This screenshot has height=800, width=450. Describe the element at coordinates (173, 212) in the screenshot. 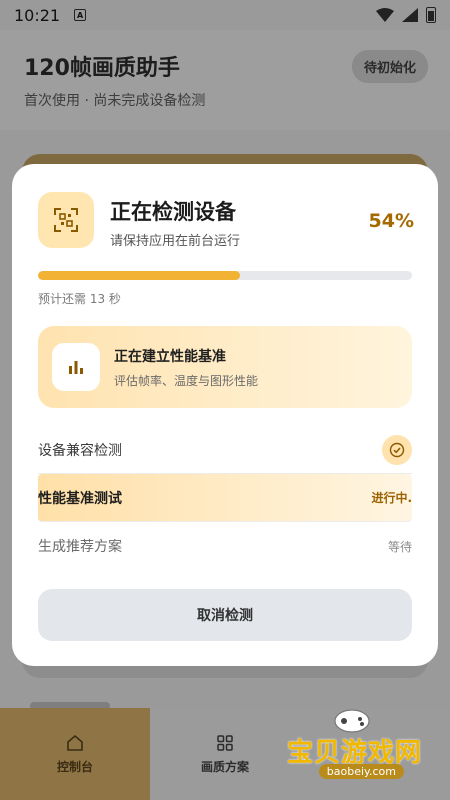

I see `dialog-title: 正在检测设备` at that location.